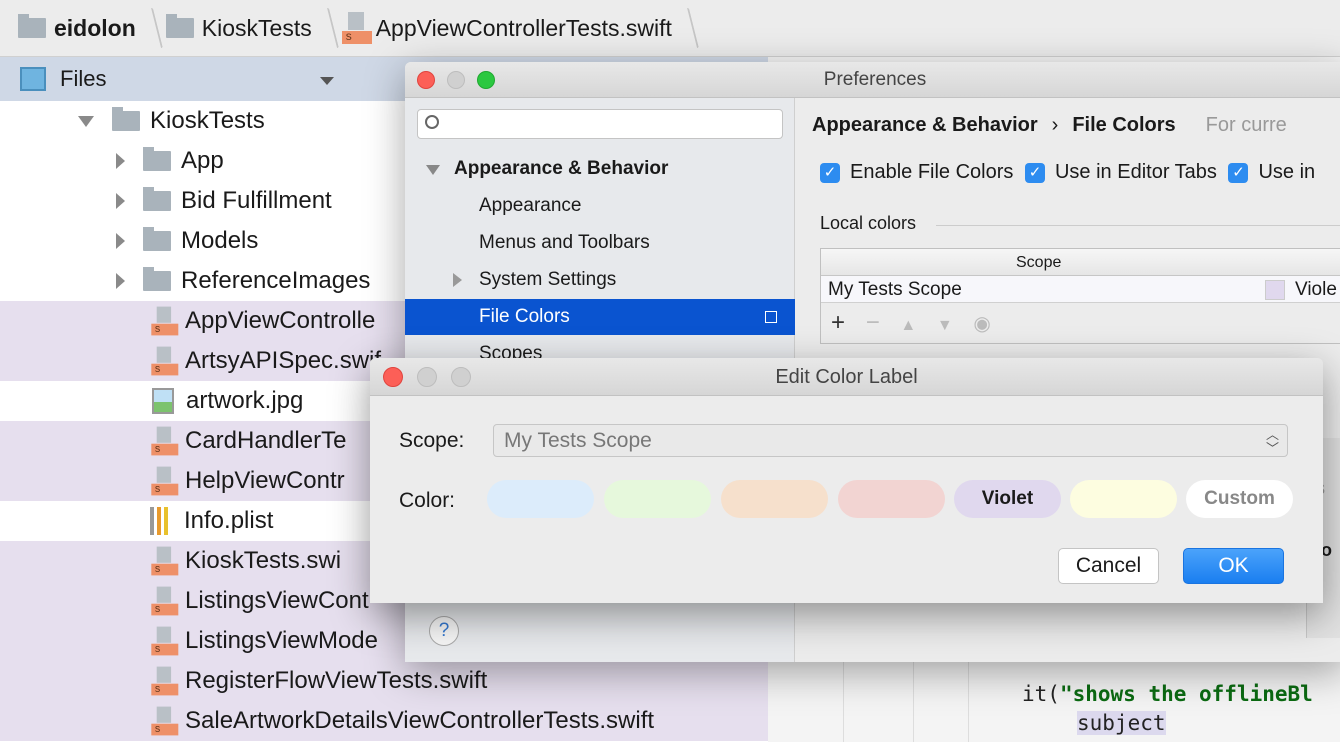 Image resolution: width=1340 pixels, height=742 pixels. Describe the element at coordinates (327, 81) in the screenshot. I see `dropdown-arrow-icon` at that location.